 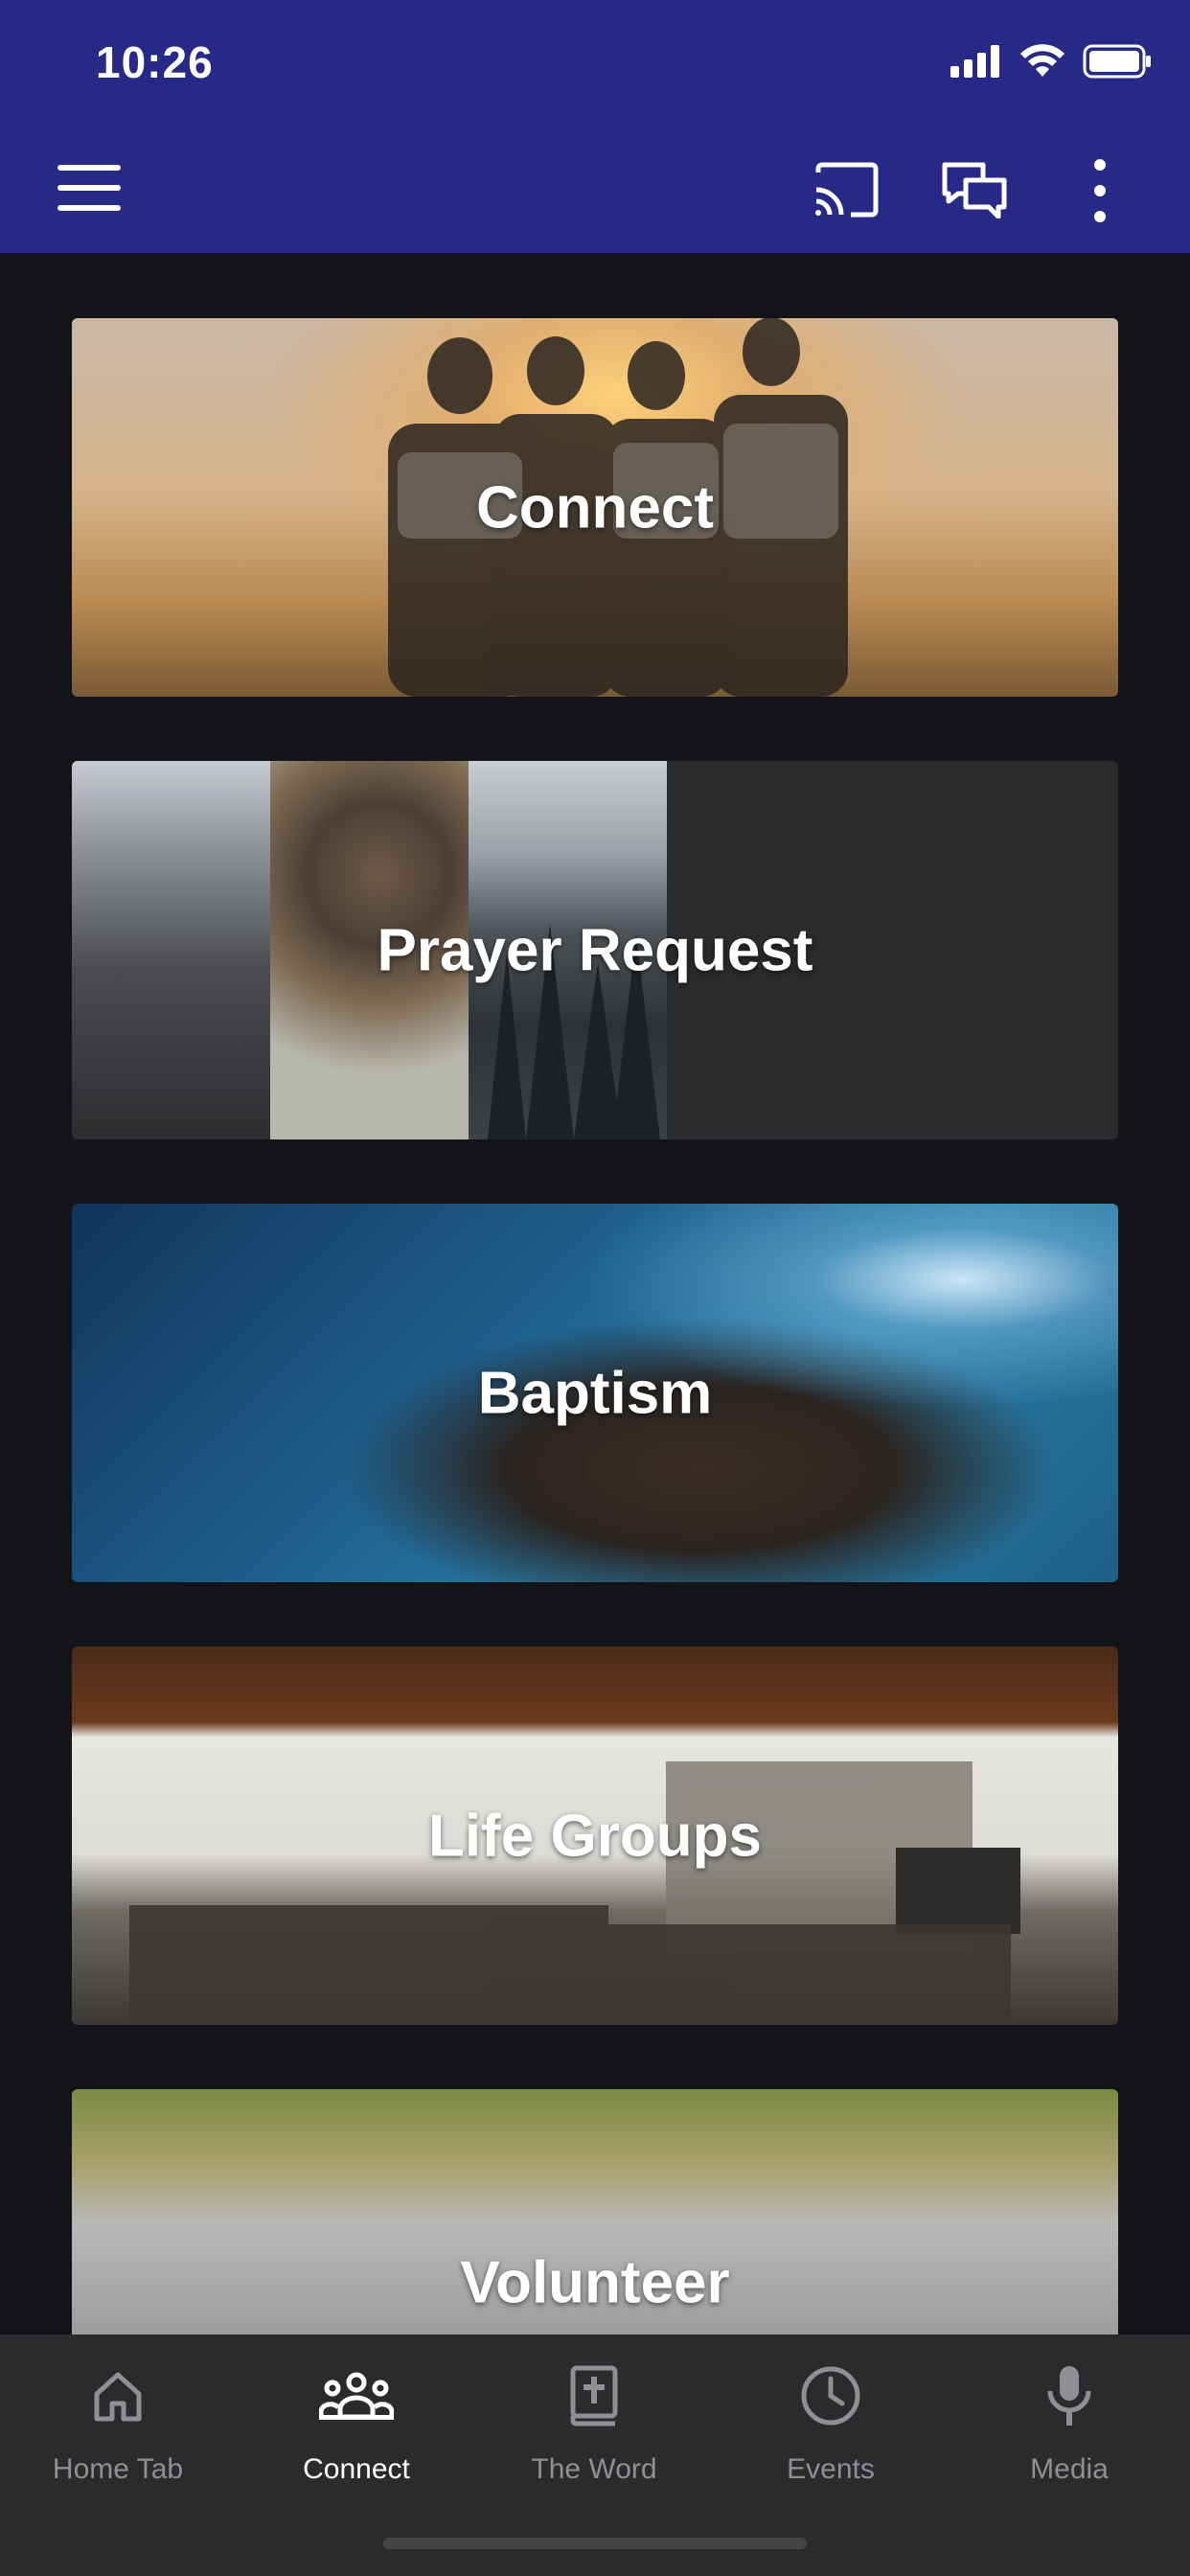 What do you see at coordinates (846, 189) in the screenshot?
I see `cast-icon` at bounding box center [846, 189].